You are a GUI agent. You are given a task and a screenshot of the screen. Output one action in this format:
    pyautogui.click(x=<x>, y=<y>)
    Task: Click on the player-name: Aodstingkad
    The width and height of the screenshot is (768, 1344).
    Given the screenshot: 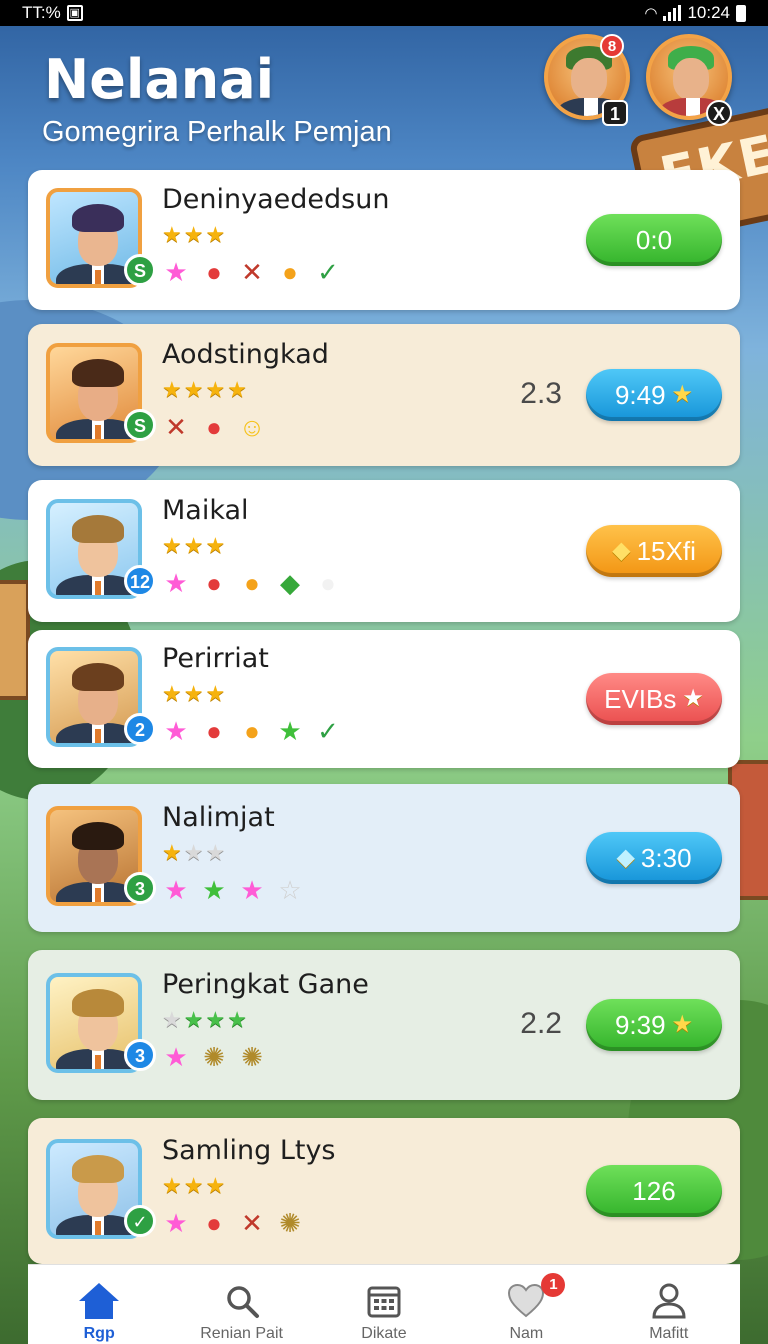 What is the action you would take?
    pyautogui.click(x=245, y=354)
    